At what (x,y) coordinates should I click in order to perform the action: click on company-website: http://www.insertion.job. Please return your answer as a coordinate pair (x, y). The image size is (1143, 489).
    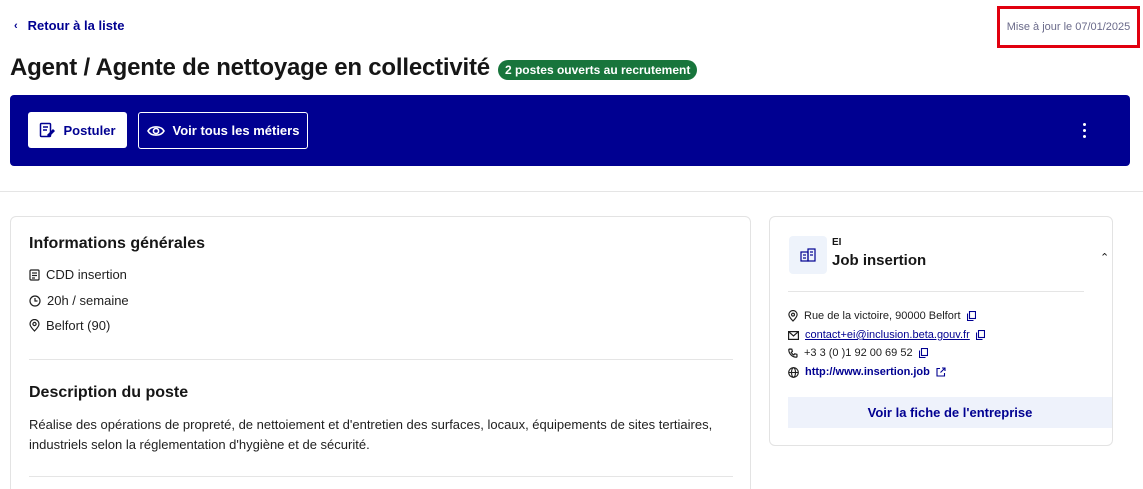
    Looking at the image, I should click on (867, 372).